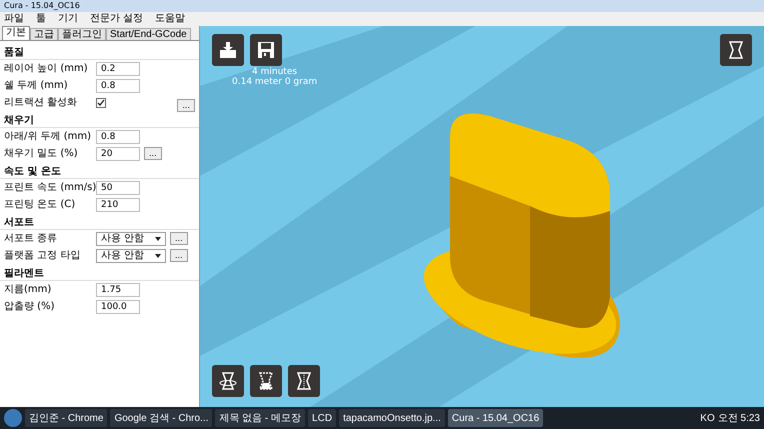  What do you see at coordinates (266, 381) in the screenshot?
I see `scale-icon` at bounding box center [266, 381].